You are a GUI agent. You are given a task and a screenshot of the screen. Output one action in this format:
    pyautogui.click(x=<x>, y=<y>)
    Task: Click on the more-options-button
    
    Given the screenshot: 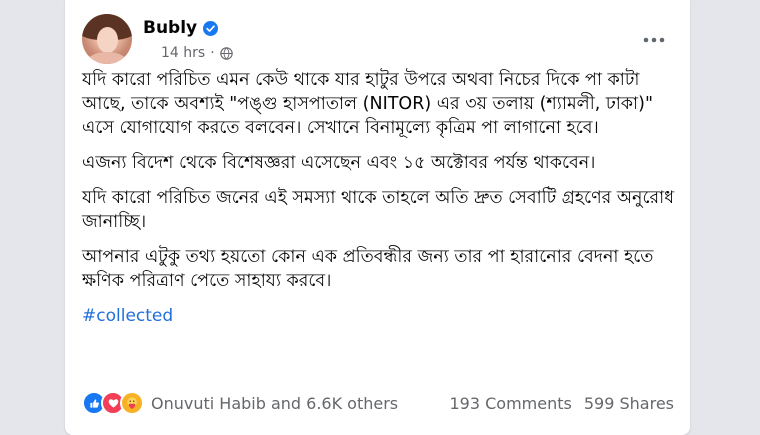 What is the action you would take?
    pyautogui.click(x=654, y=40)
    